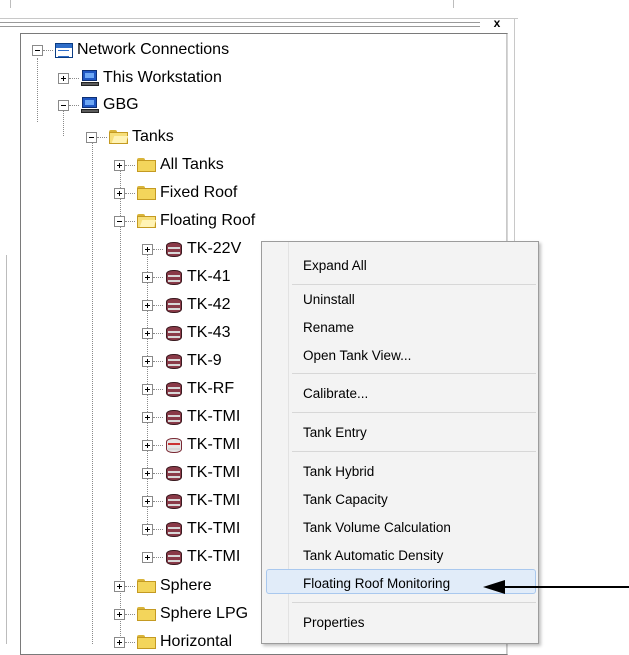 This screenshot has height=655, width=629. I want to click on tree-item-tank: TK-43, so click(186, 333).